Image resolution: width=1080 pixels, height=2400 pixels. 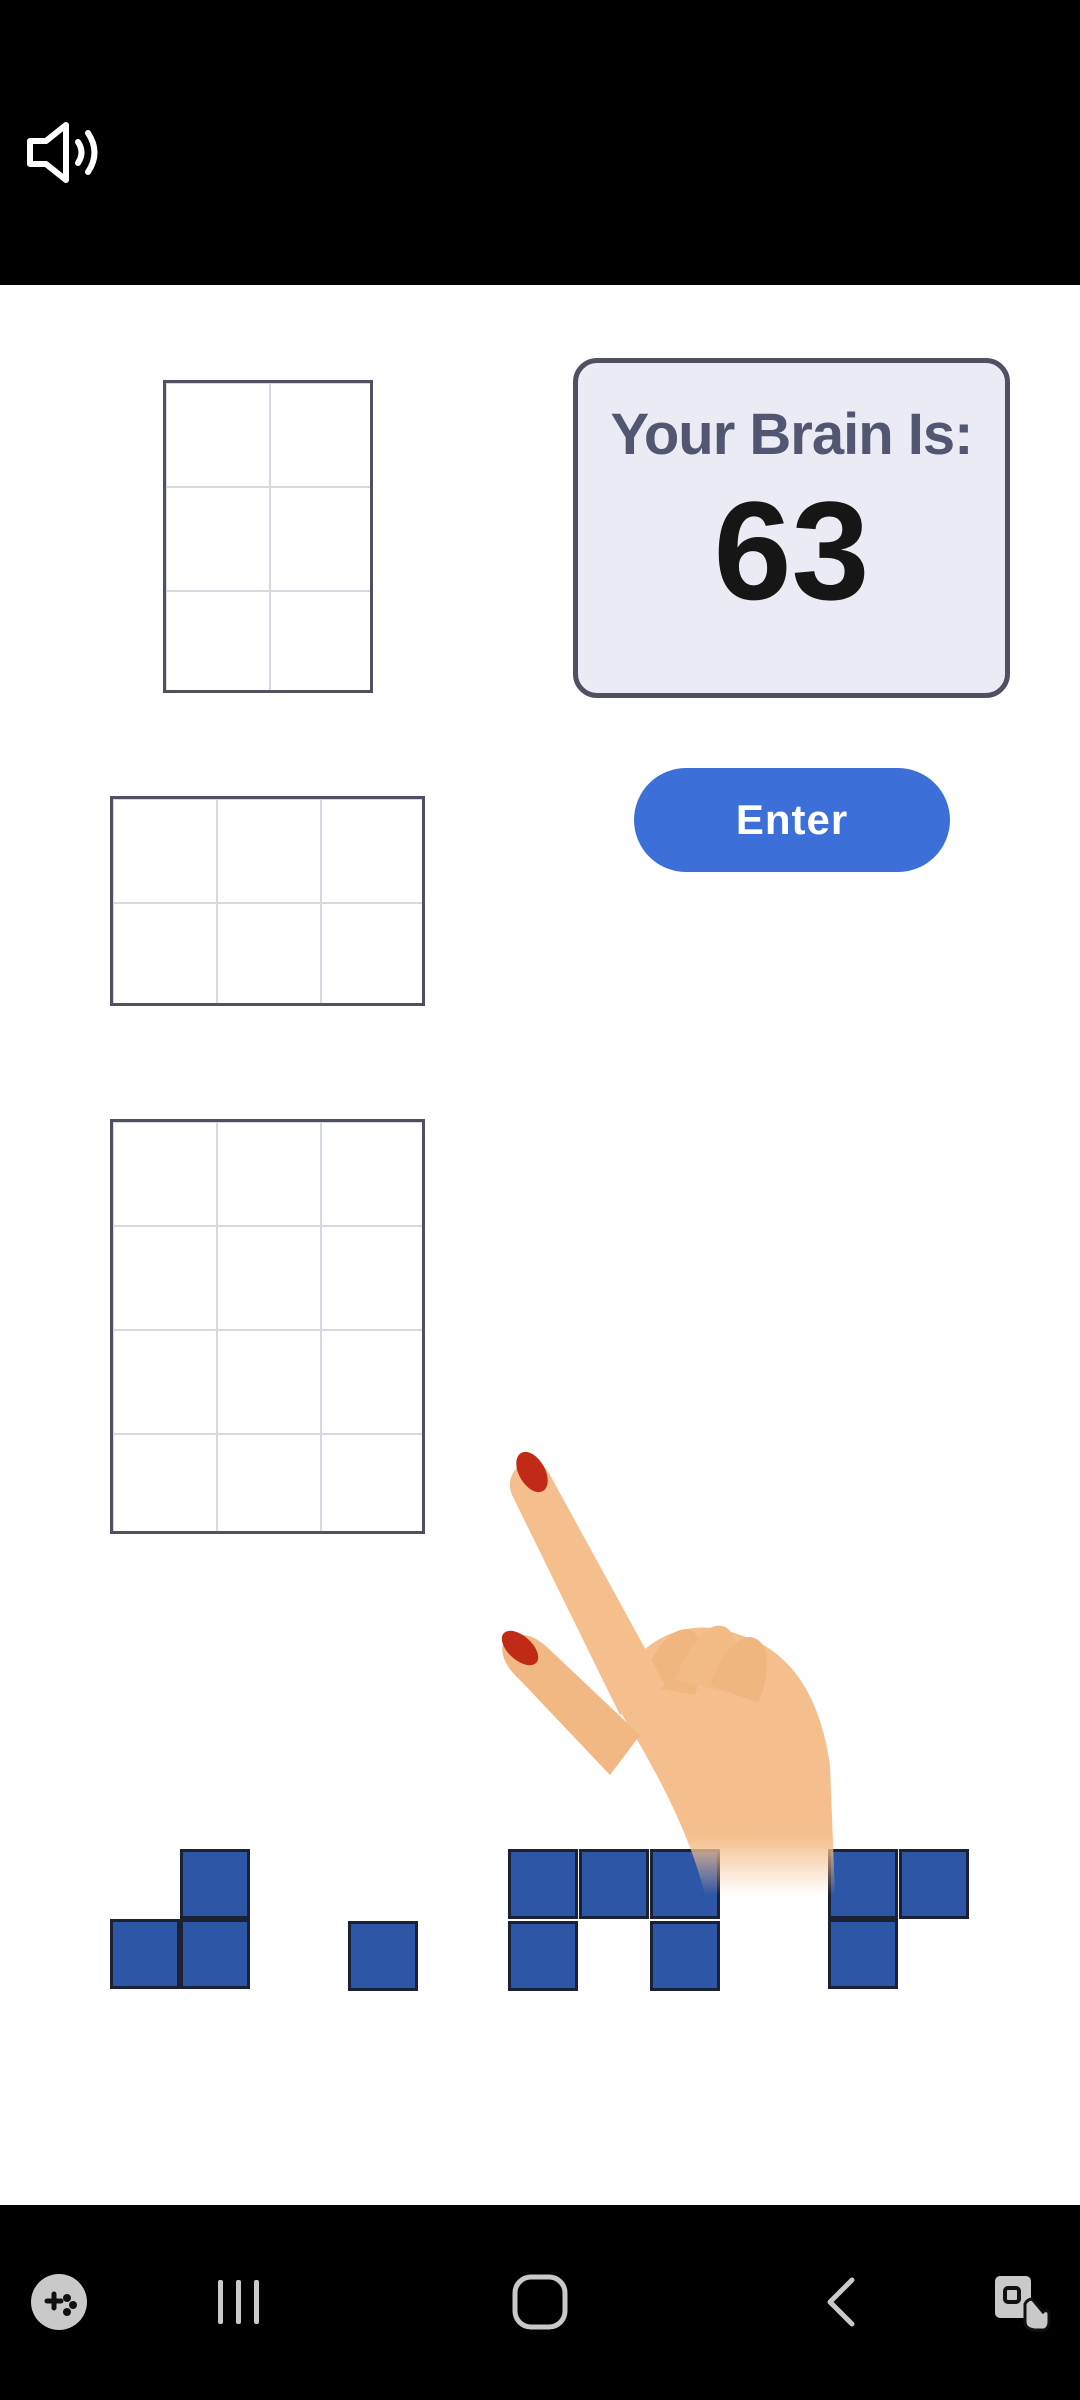 I want to click on recents-button, so click(x=238, y=2302).